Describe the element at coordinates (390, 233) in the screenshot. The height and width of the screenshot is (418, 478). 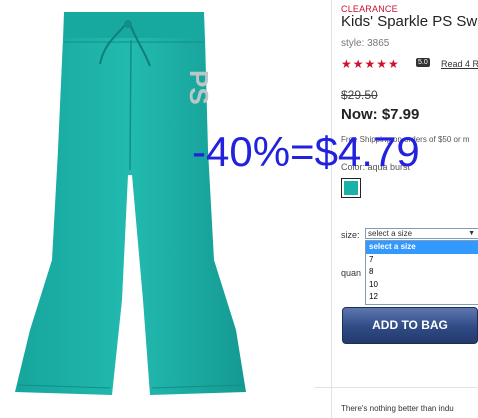
I see `size-select-value: select a size` at that location.